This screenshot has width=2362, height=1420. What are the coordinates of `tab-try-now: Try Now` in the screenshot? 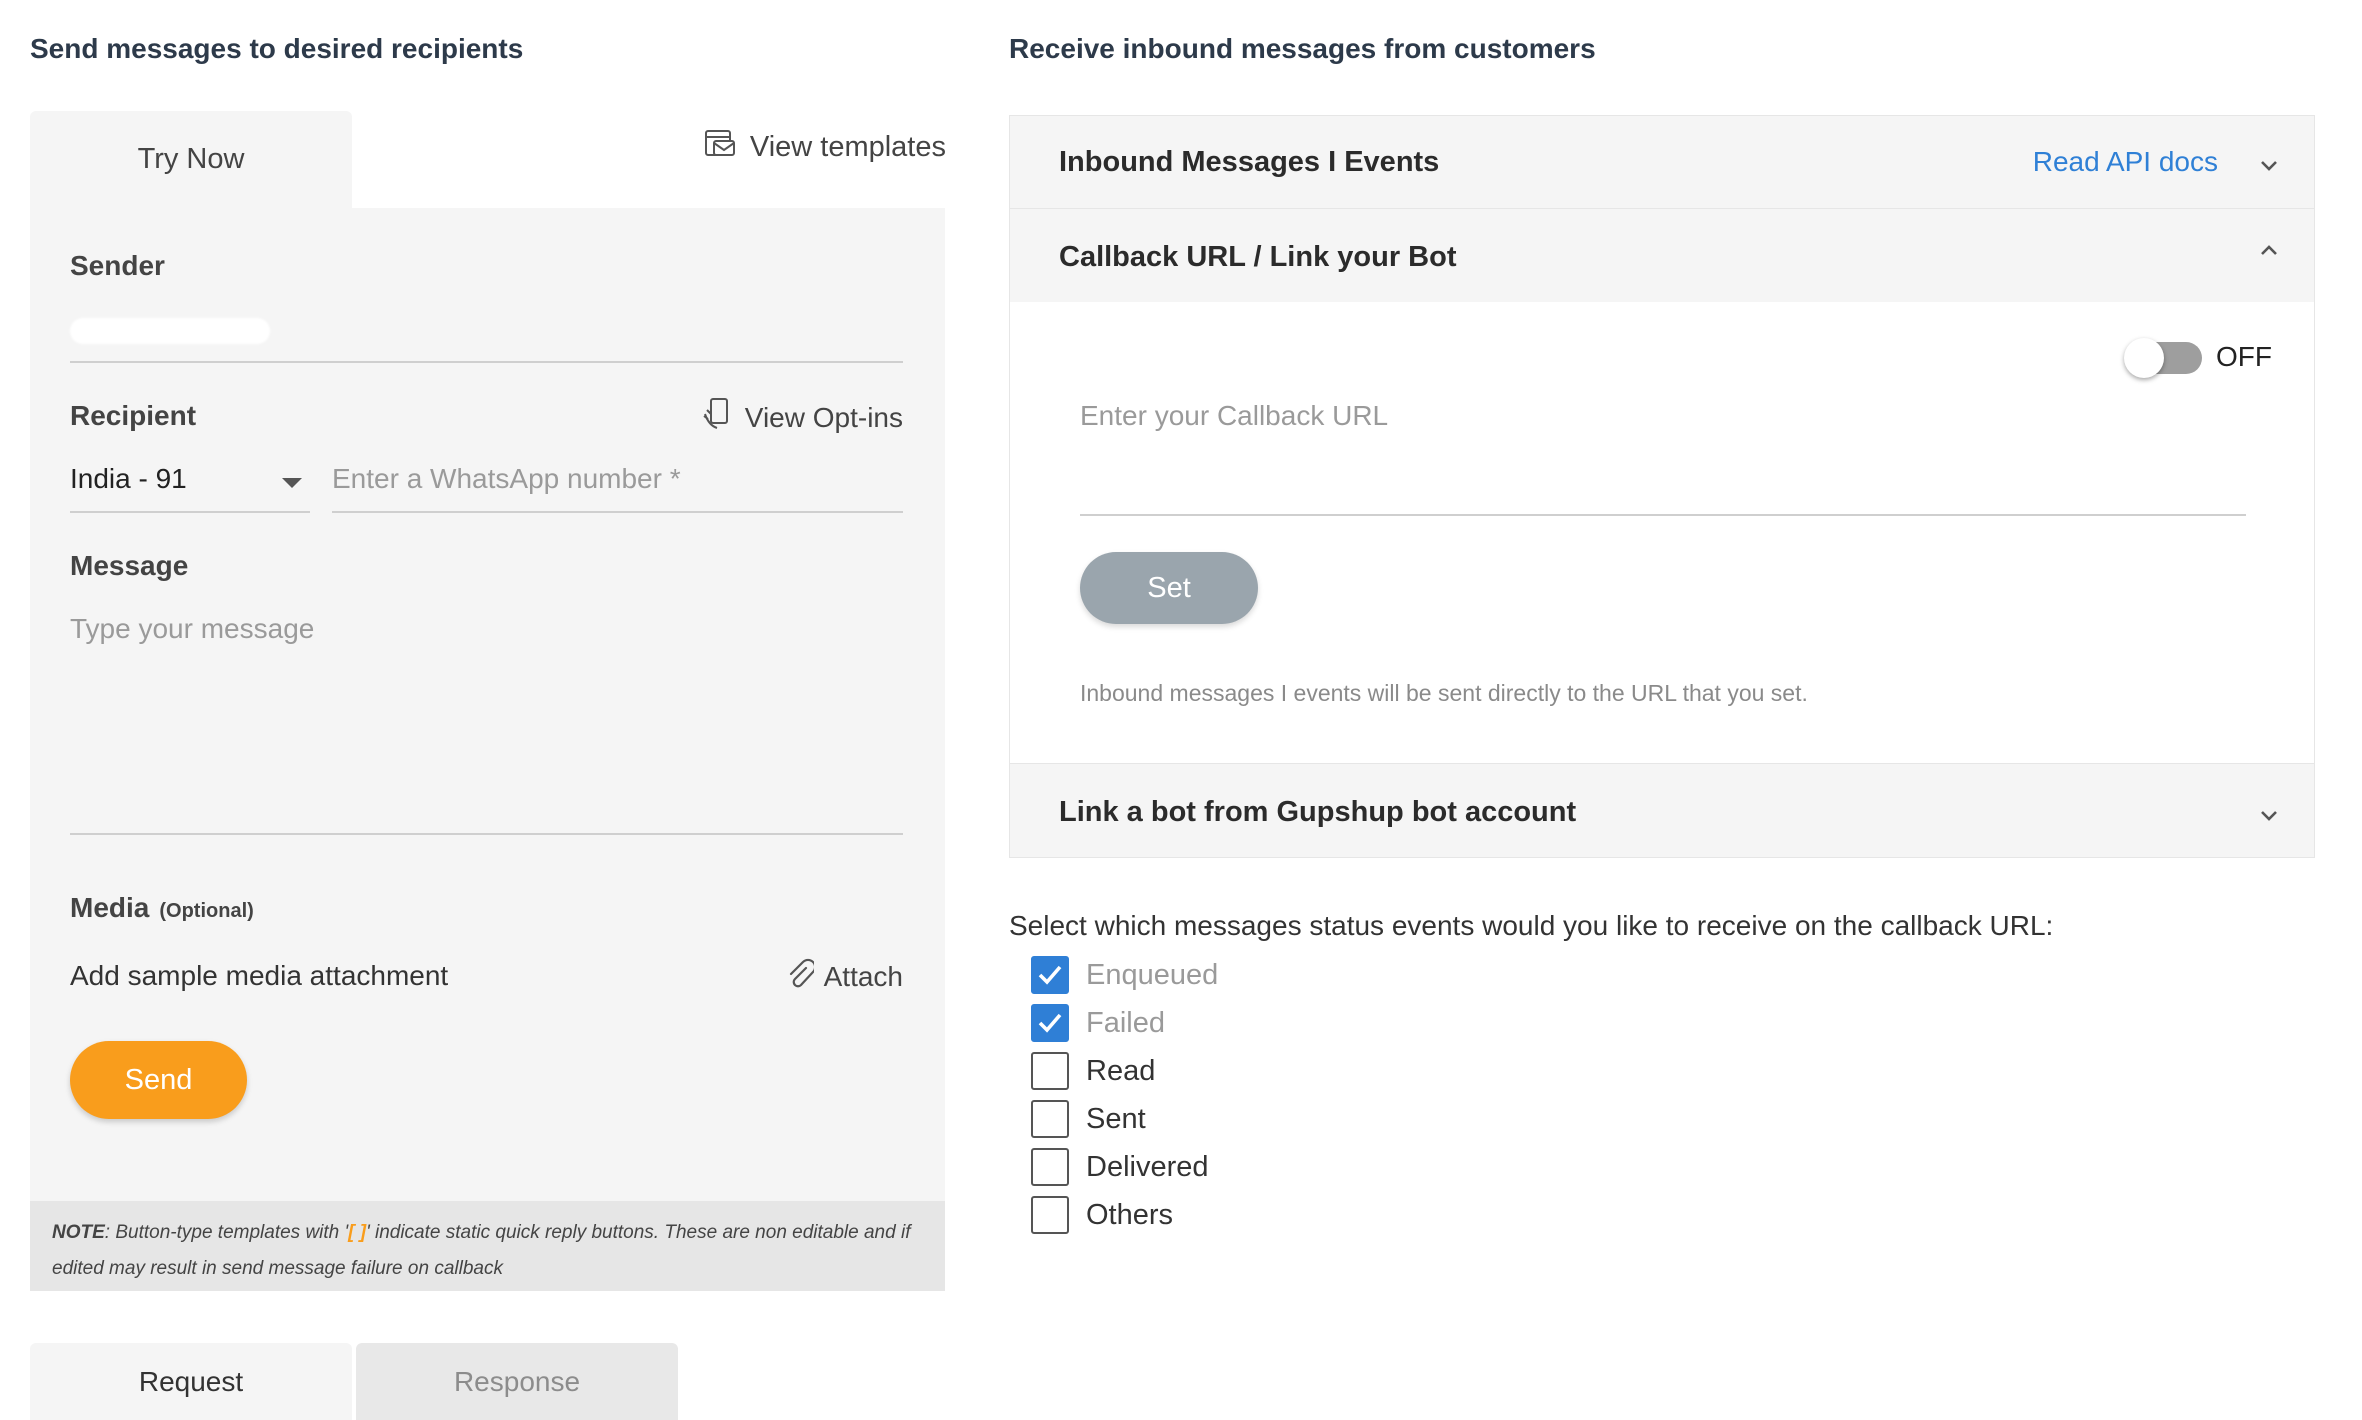 It's located at (191, 159).